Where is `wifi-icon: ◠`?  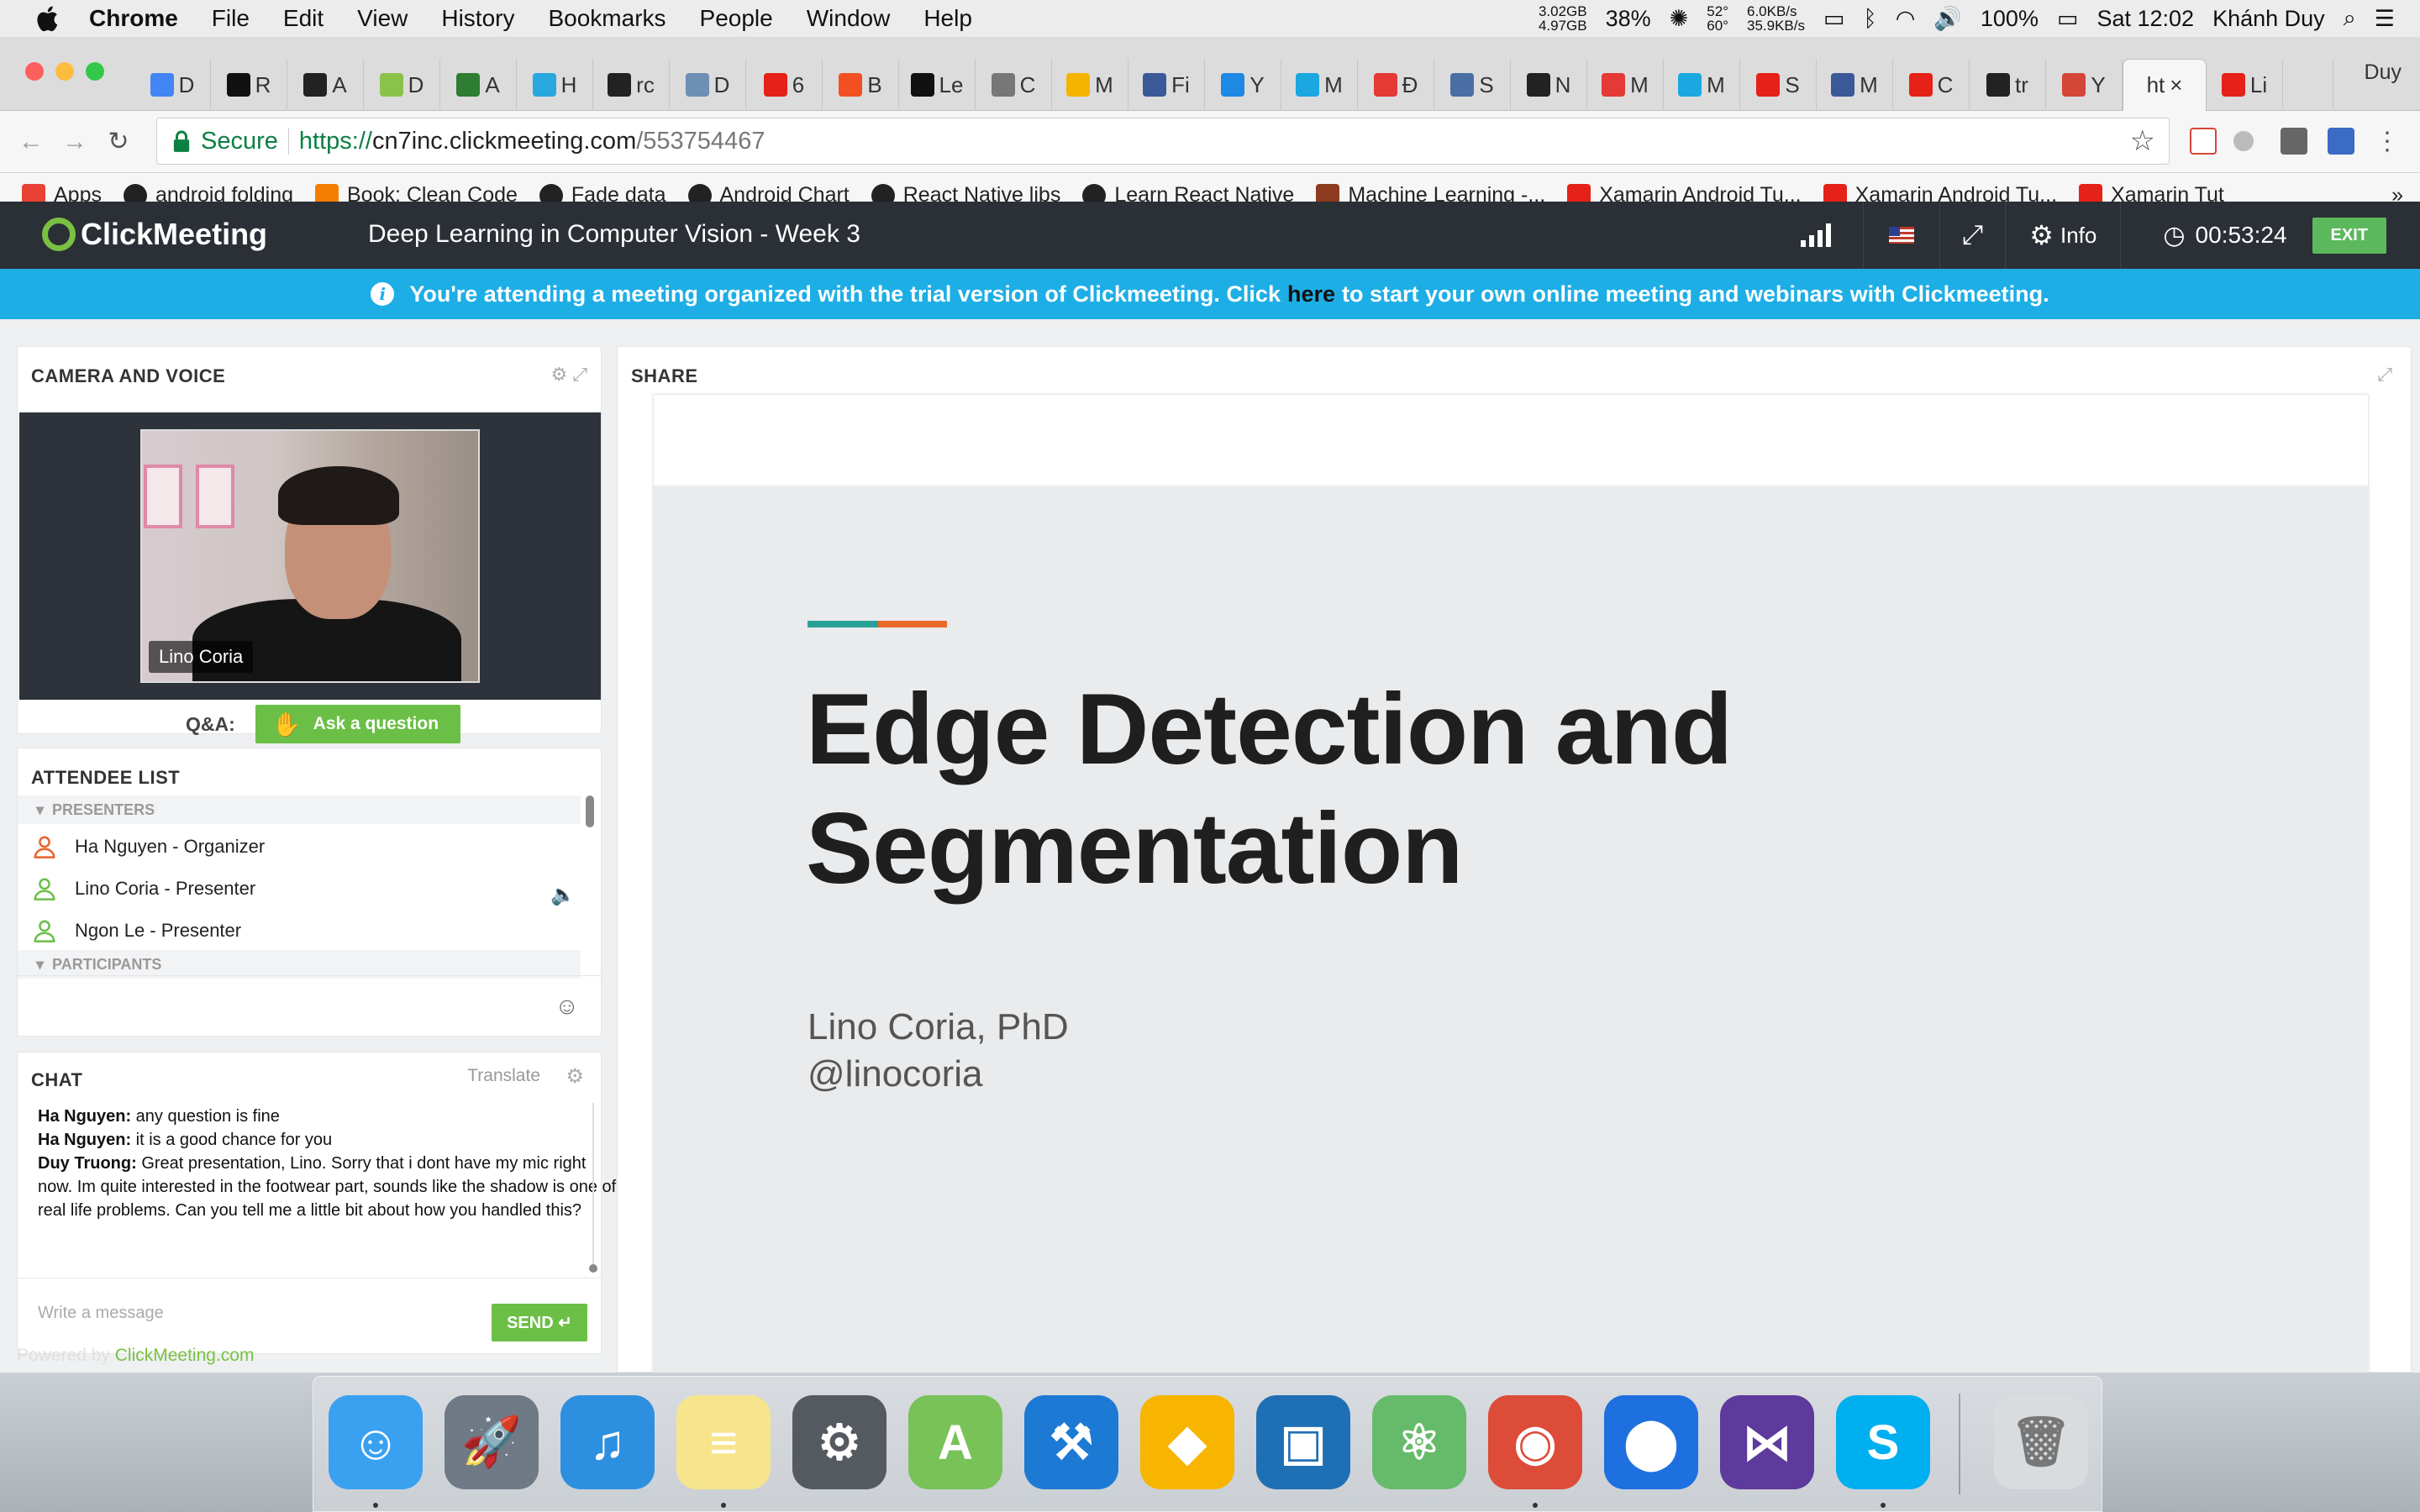
wifi-icon: ◠ is located at coordinates (1906, 19).